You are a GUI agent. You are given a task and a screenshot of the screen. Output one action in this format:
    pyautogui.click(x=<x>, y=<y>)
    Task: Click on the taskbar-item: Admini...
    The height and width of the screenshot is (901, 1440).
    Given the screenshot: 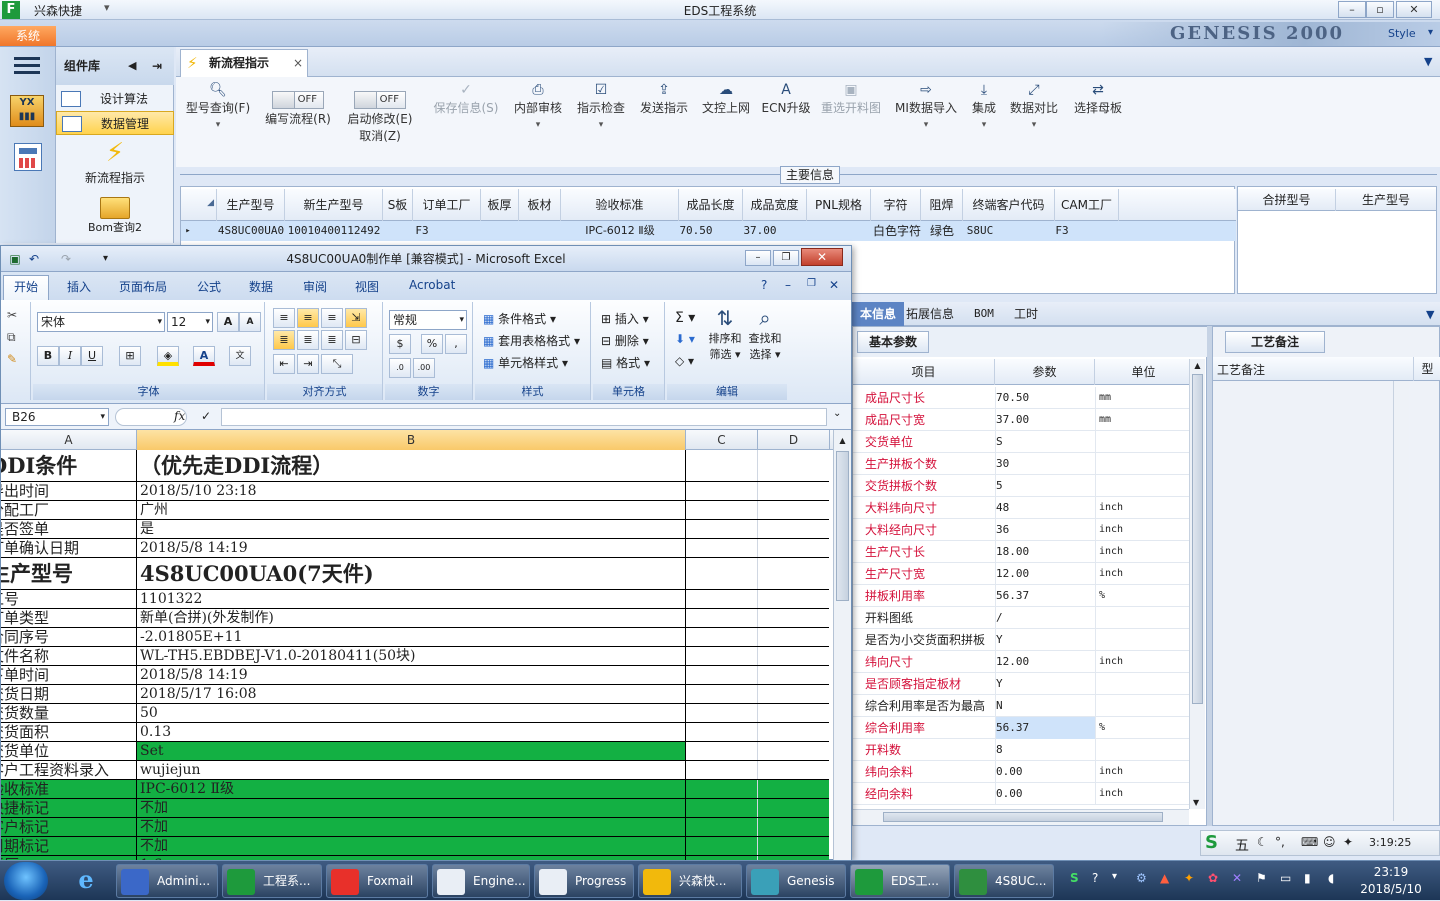 What is the action you would take?
    pyautogui.click(x=167, y=881)
    